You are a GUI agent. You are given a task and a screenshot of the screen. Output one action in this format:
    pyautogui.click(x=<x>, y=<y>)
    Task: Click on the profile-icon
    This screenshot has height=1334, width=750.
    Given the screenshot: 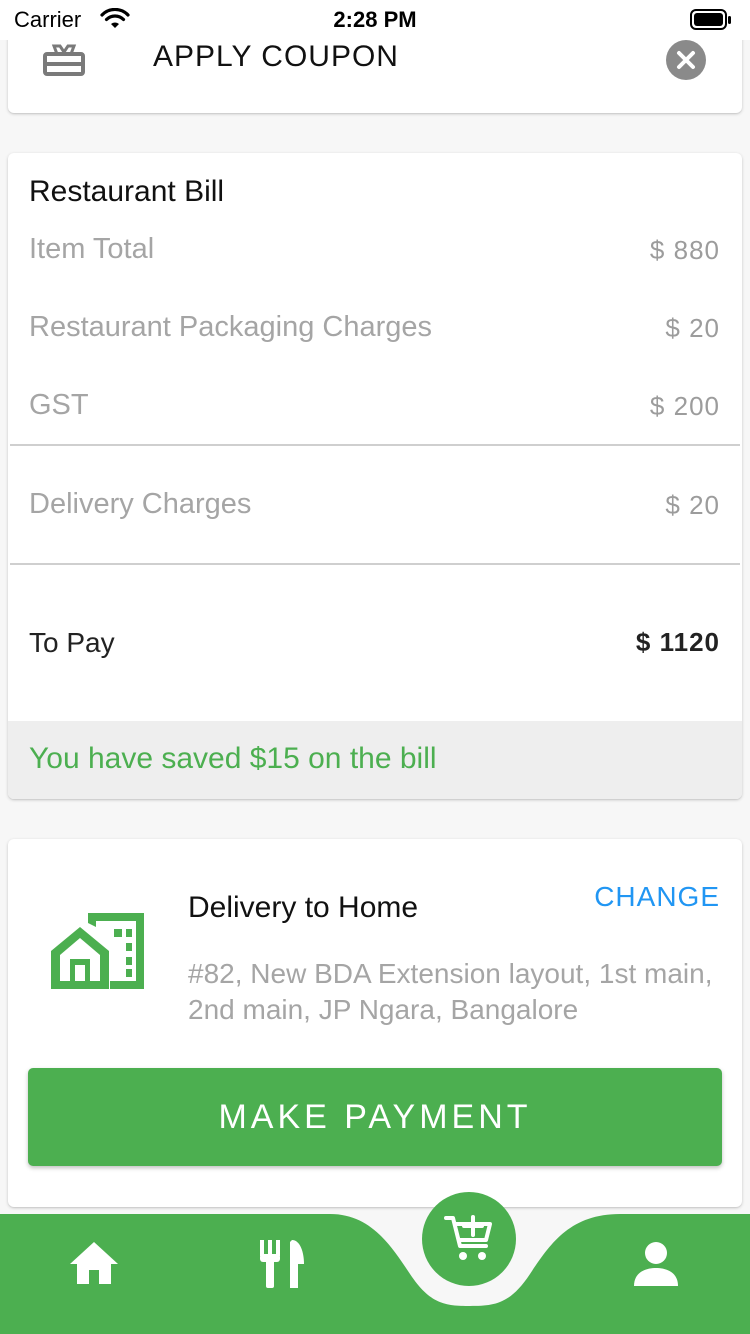 What is the action you would take?
    pyautogui.click(x=656, y=1266)
    